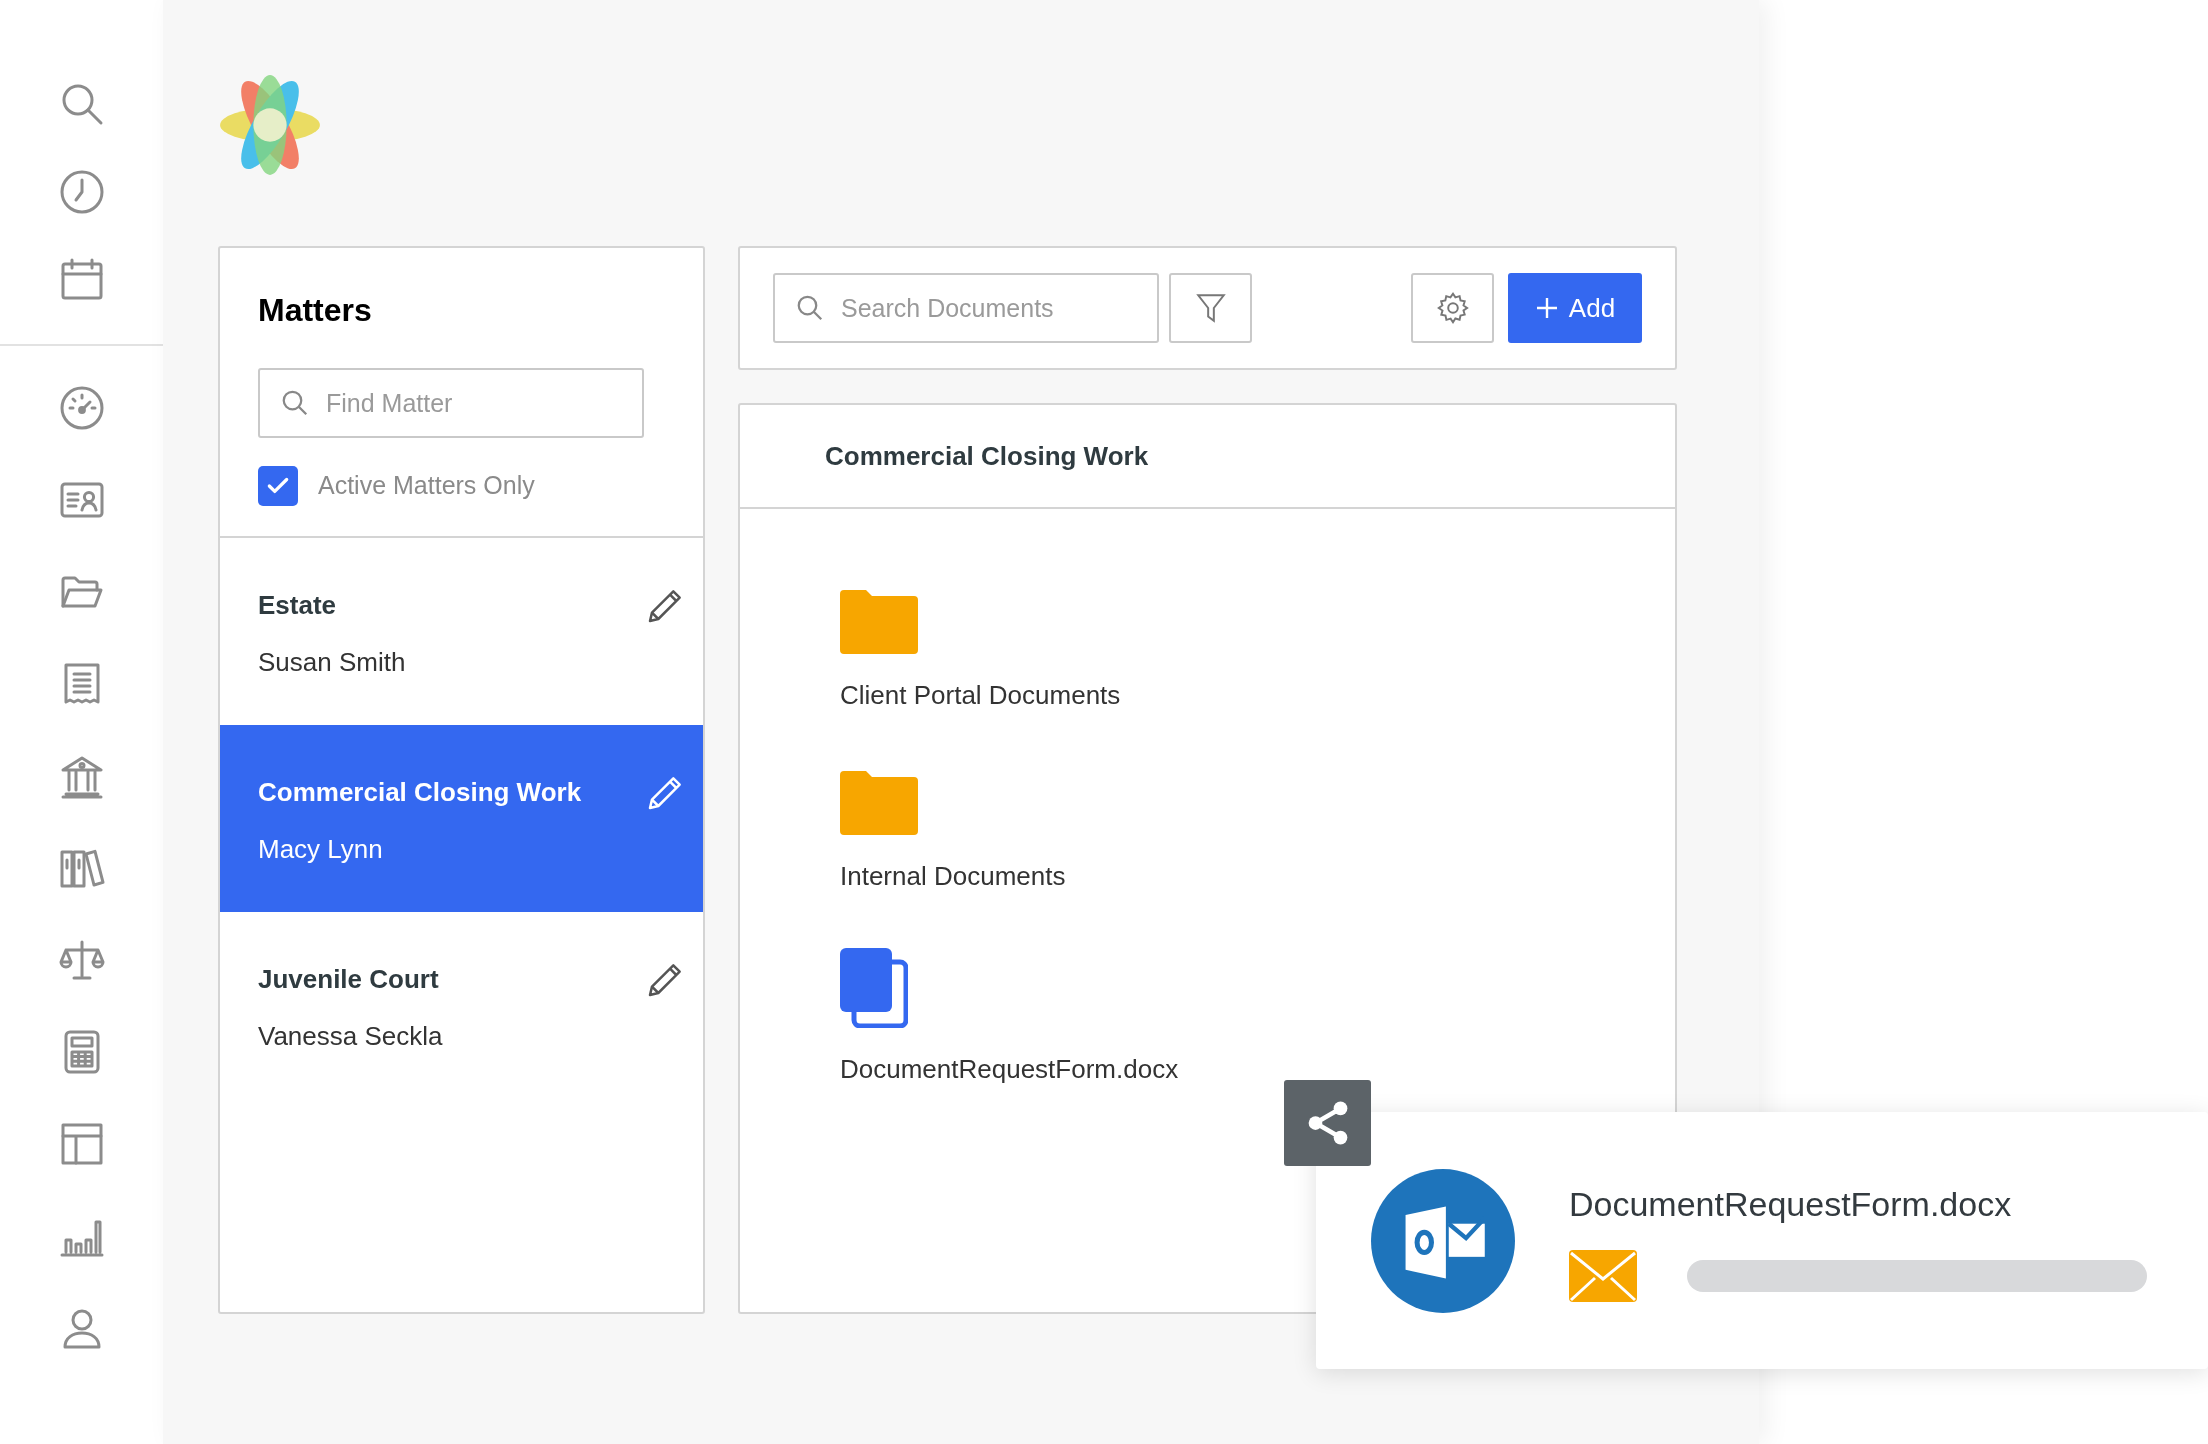 The width and height of the screenshot is (2208, 1444). I want to click on folder-name: Client Portal Documents, so click(1207, 695).